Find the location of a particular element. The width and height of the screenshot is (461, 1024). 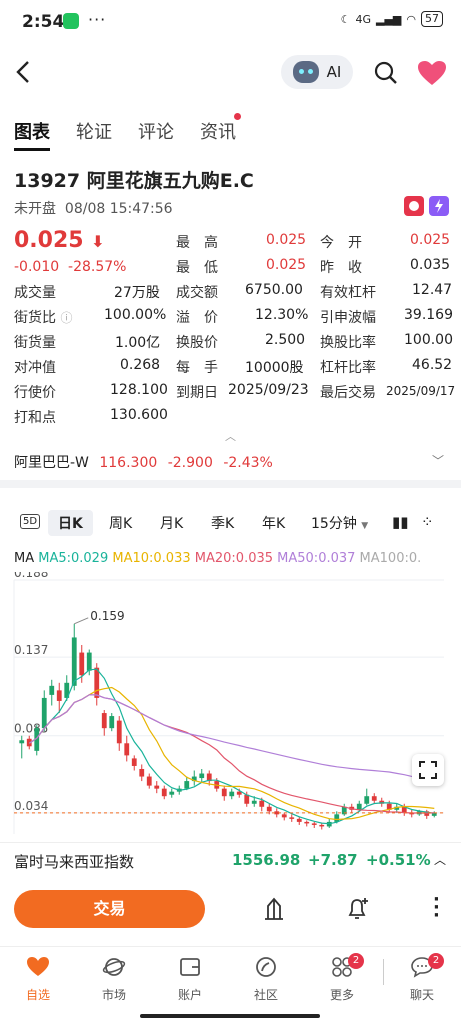

tab-comments: 评论 is located at coordinates (156, 134).